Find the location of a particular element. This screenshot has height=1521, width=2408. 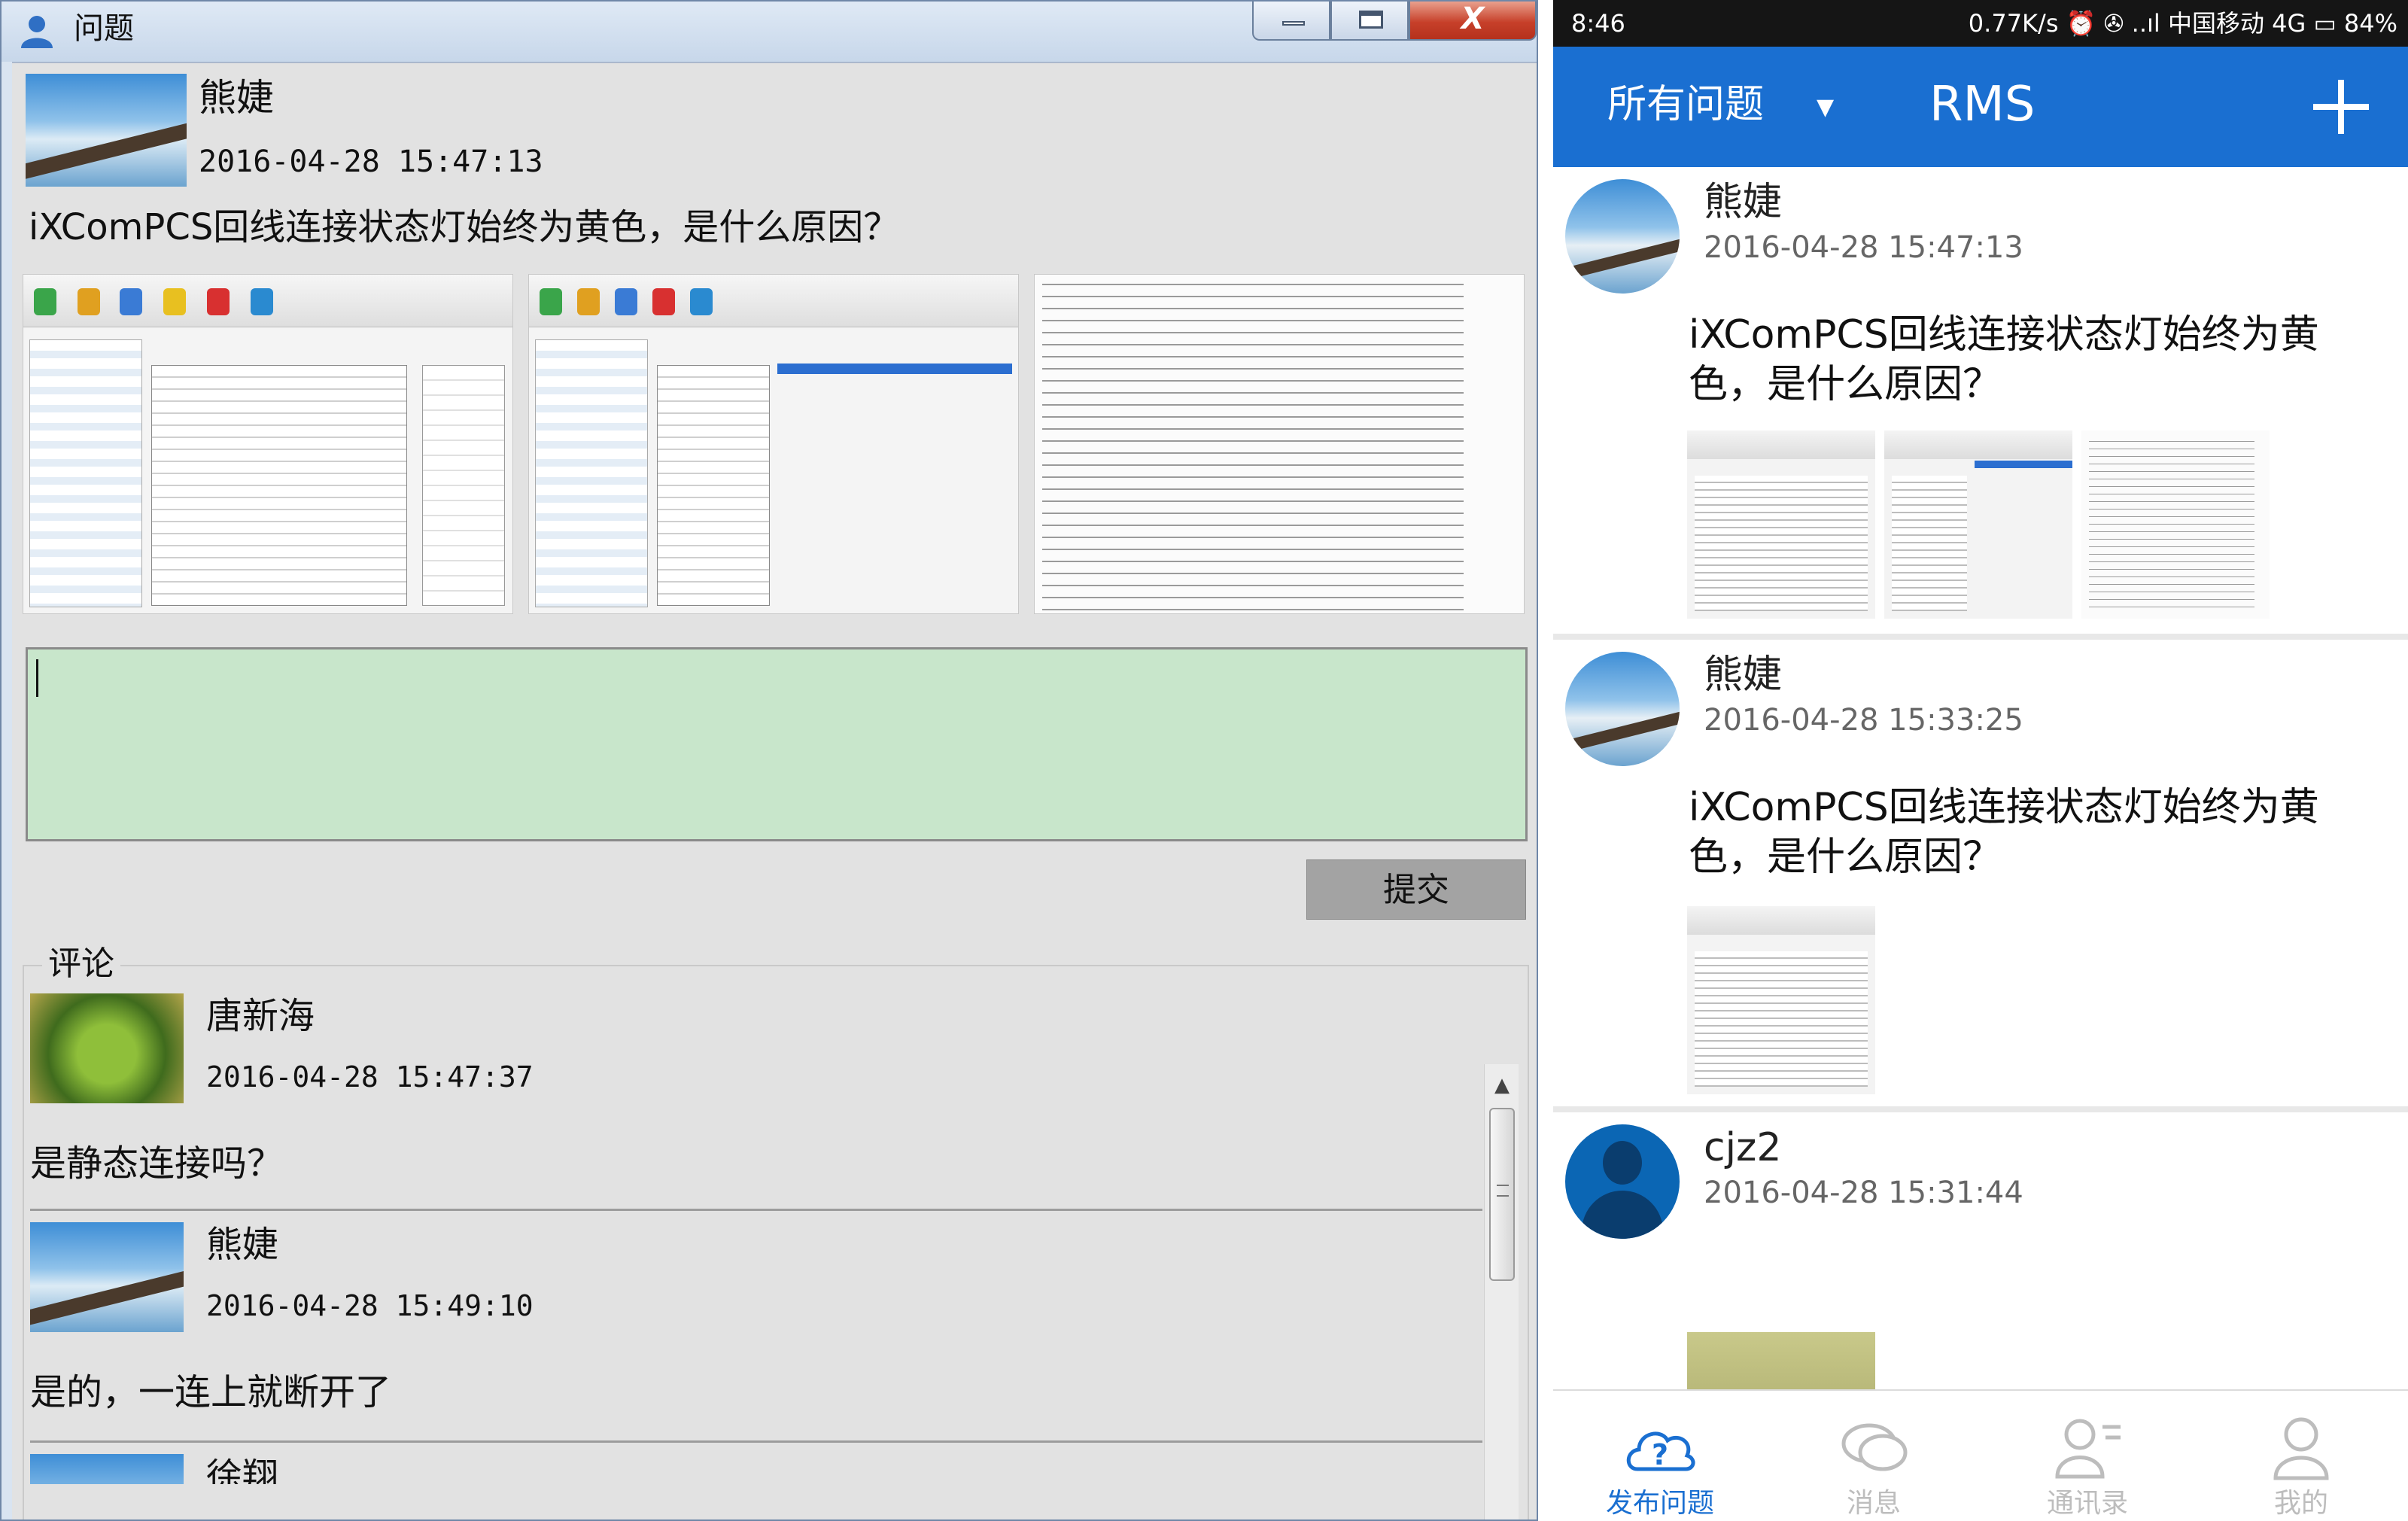

thumb-selected-row is located at coordinates (2023, 464).